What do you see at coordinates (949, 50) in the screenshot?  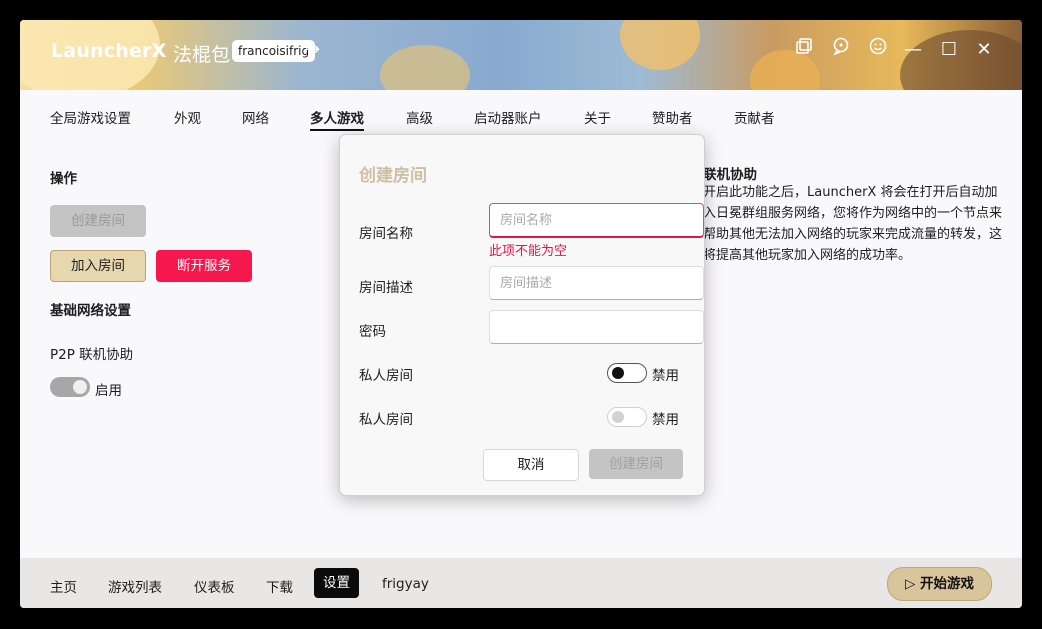 I see `maximize-icon: ☐` at bounding box center [949, 50].